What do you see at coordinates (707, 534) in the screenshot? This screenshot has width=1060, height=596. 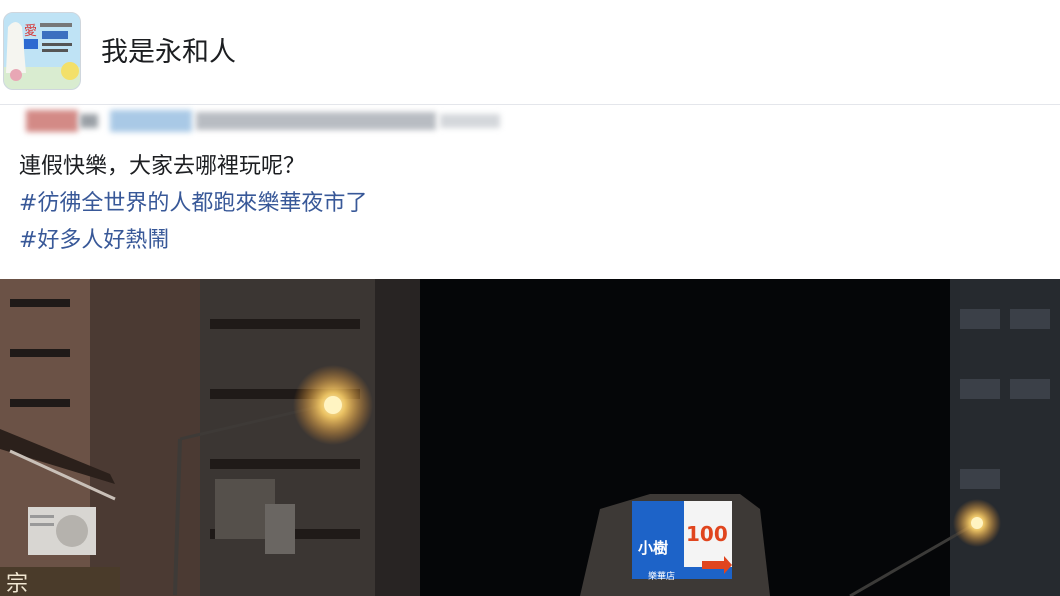 I see `billboard-price: 100` at bounding box center [707, 534].